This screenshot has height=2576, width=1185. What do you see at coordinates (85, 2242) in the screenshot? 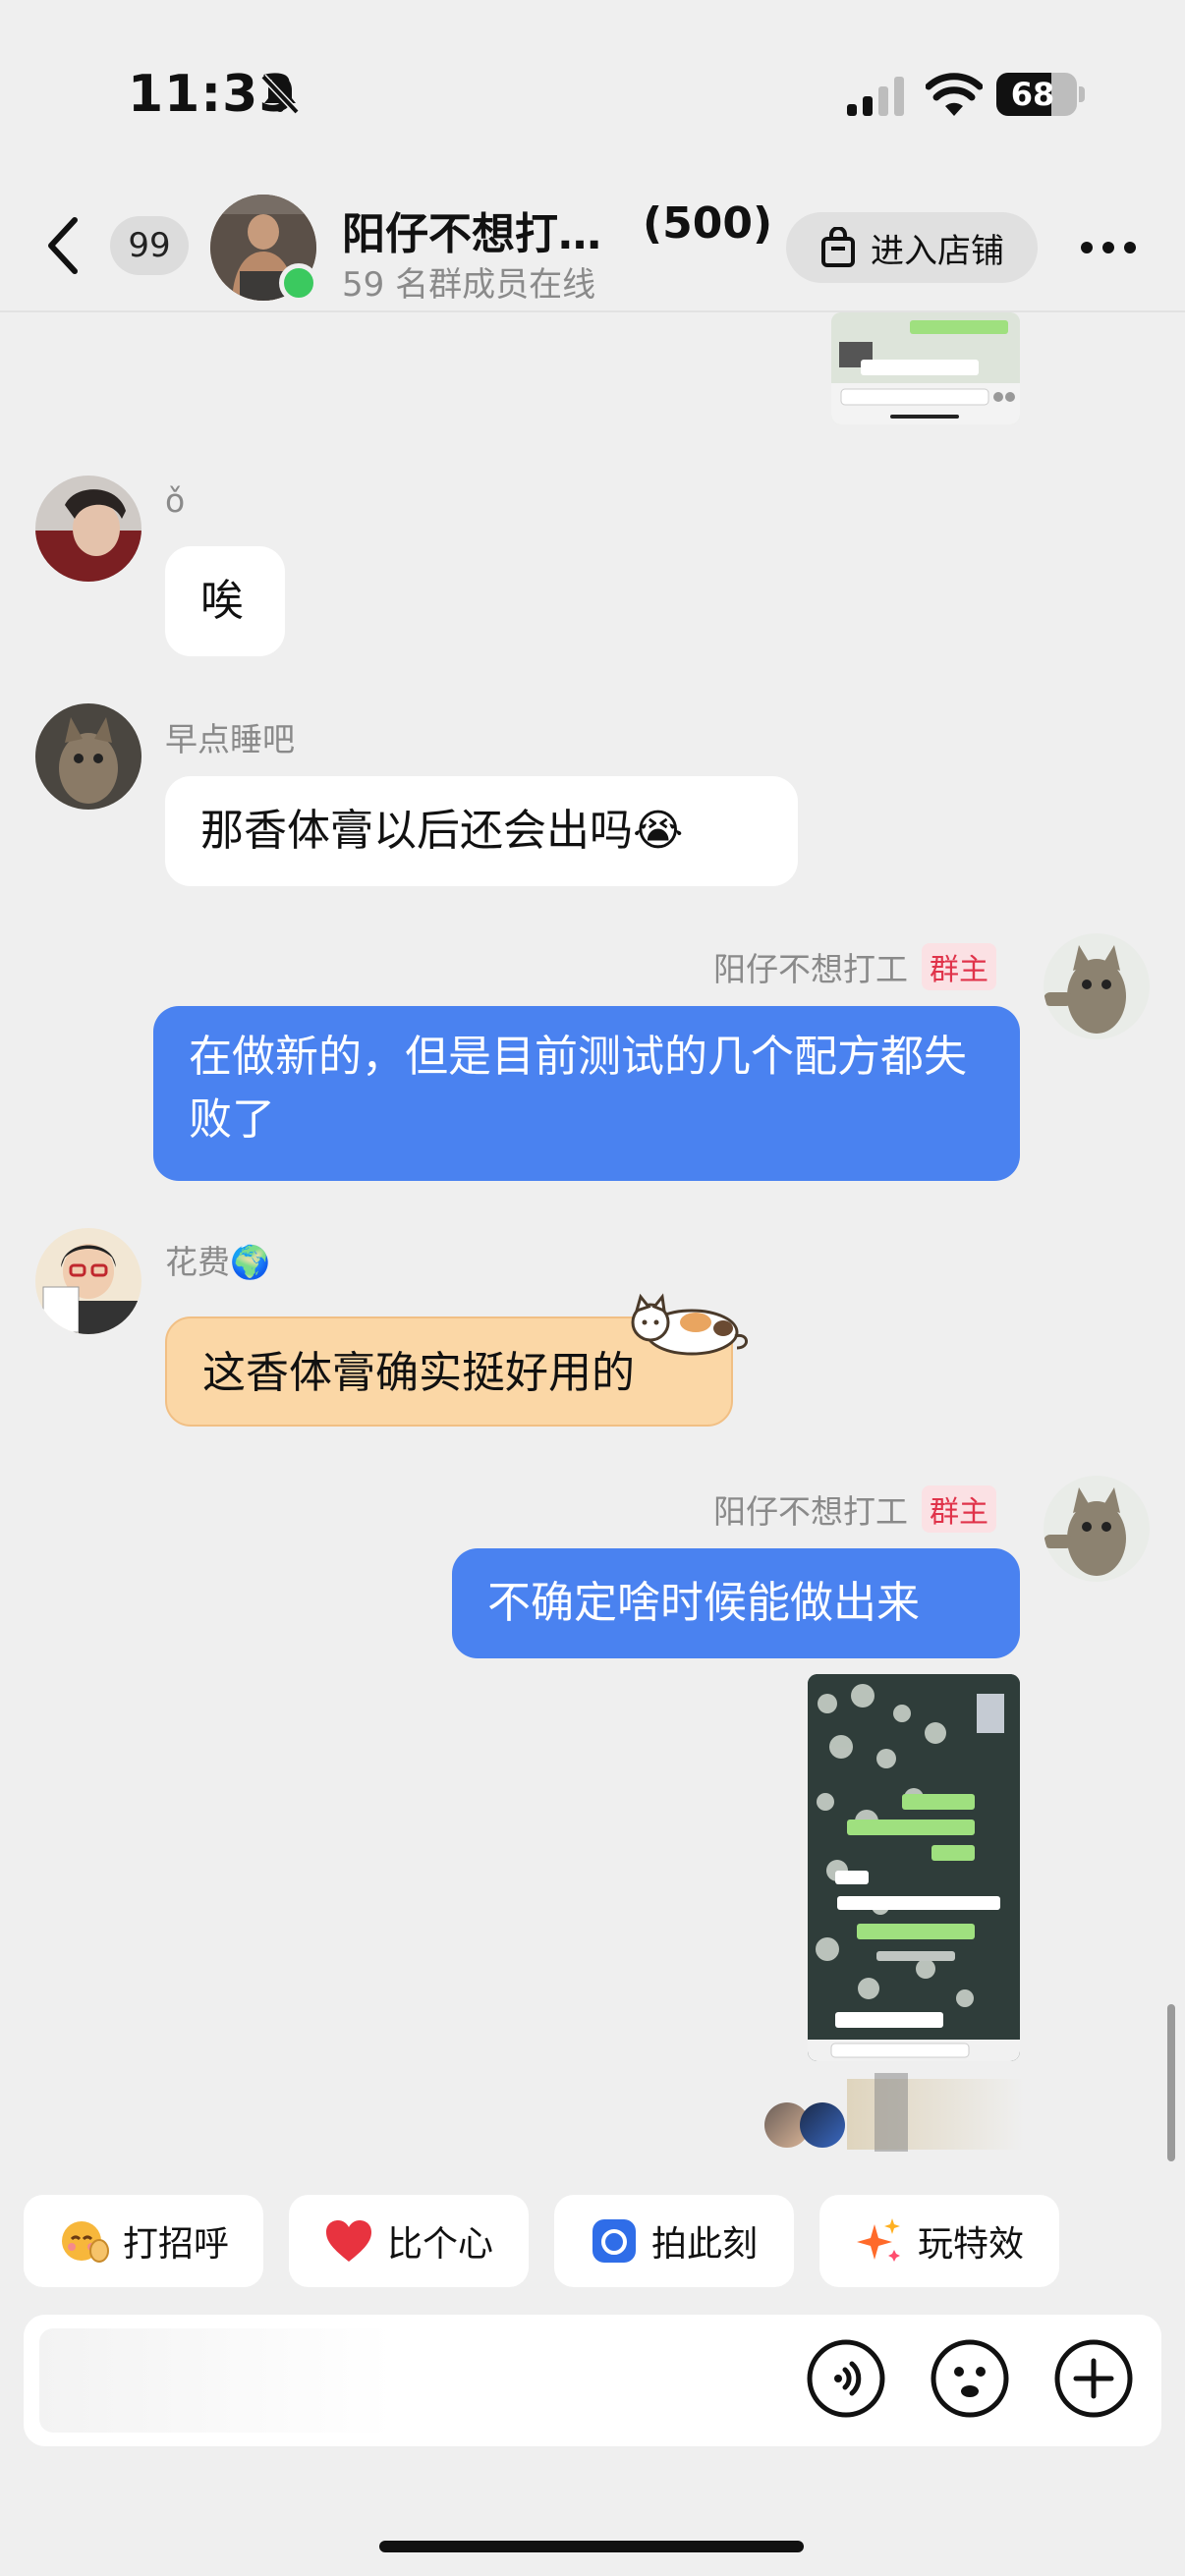
I see `wave-emoji-icon` at bounding box center [85, 2242].